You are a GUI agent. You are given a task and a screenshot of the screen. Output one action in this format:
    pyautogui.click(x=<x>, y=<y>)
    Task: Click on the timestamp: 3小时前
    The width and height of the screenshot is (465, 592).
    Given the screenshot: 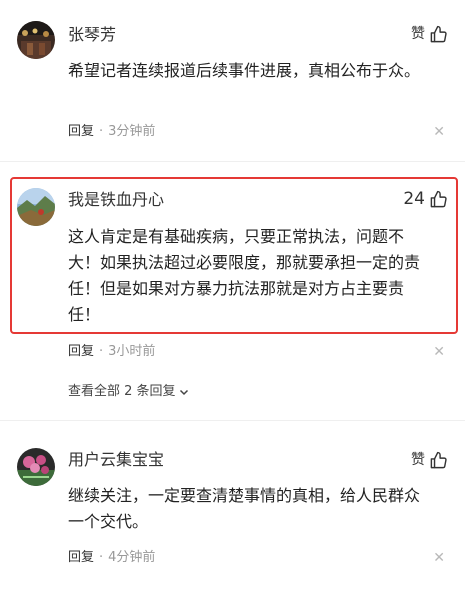 What is the action you would take?
    pyautogui.click(x=132, y=351)
    